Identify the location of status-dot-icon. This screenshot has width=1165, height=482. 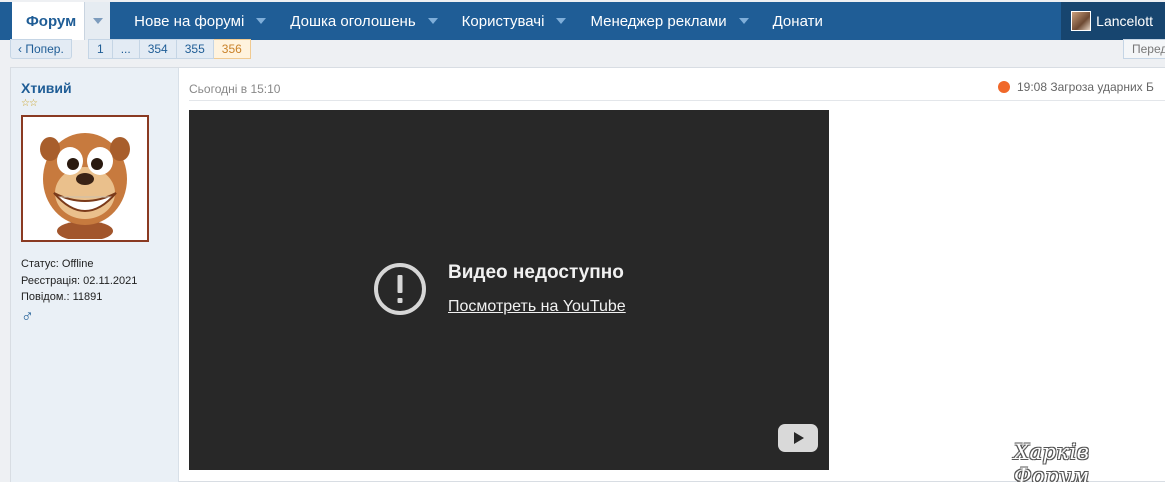
(1004, 87).